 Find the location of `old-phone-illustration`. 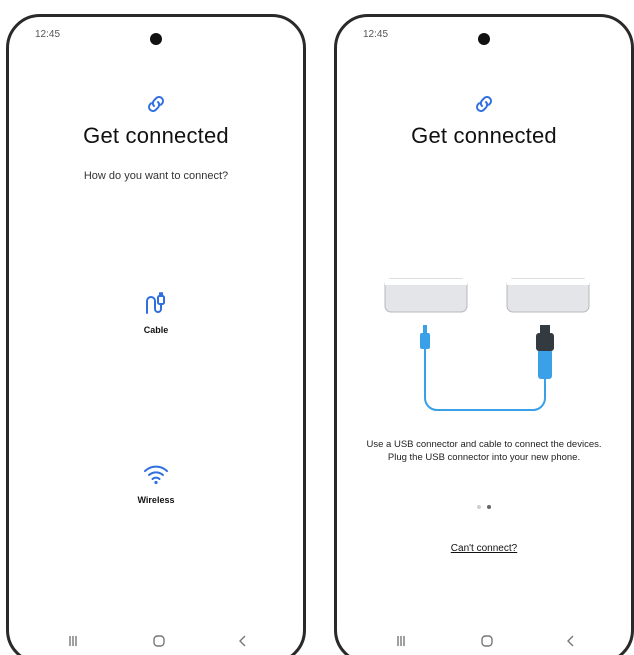

old-phone-illustration is located at coordinates (426, 295).